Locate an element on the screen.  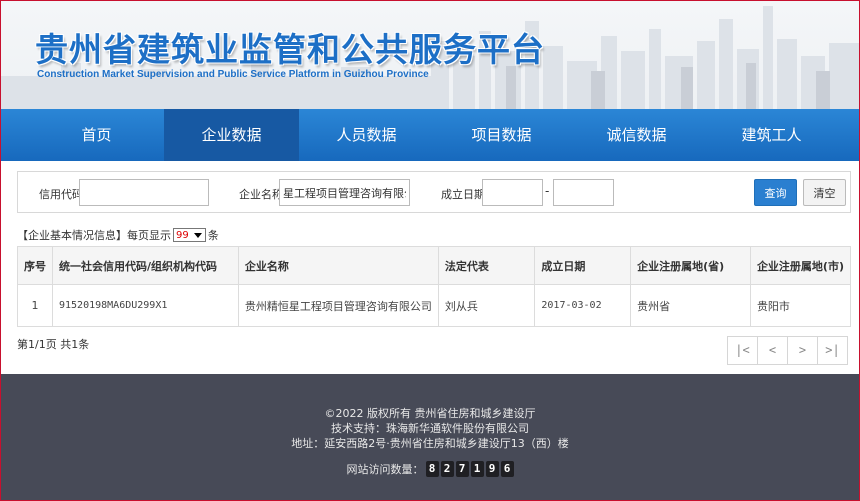
visit-digit: 9 is located at coordinates (492, 469).